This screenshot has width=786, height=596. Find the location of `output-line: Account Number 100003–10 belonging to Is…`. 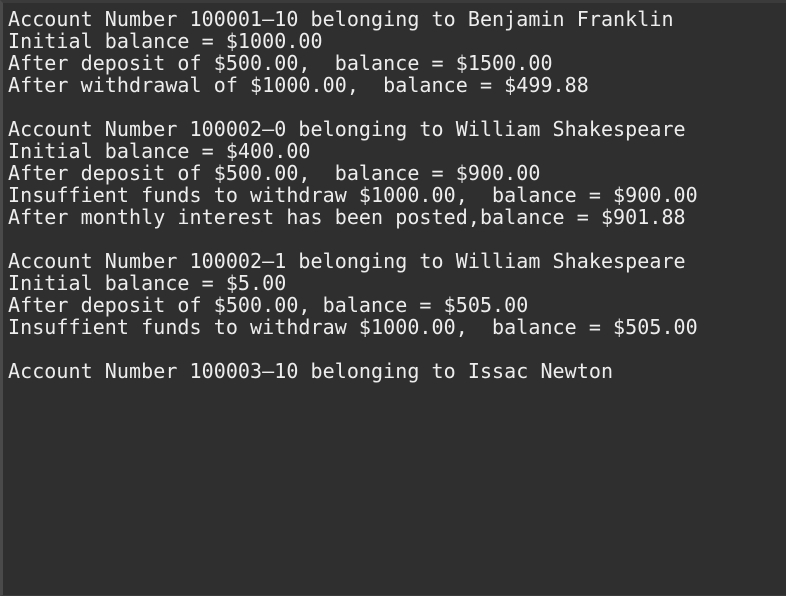

output-line: Account Number 100003–10 belonging to Is… is located at coordinates (311, 371).